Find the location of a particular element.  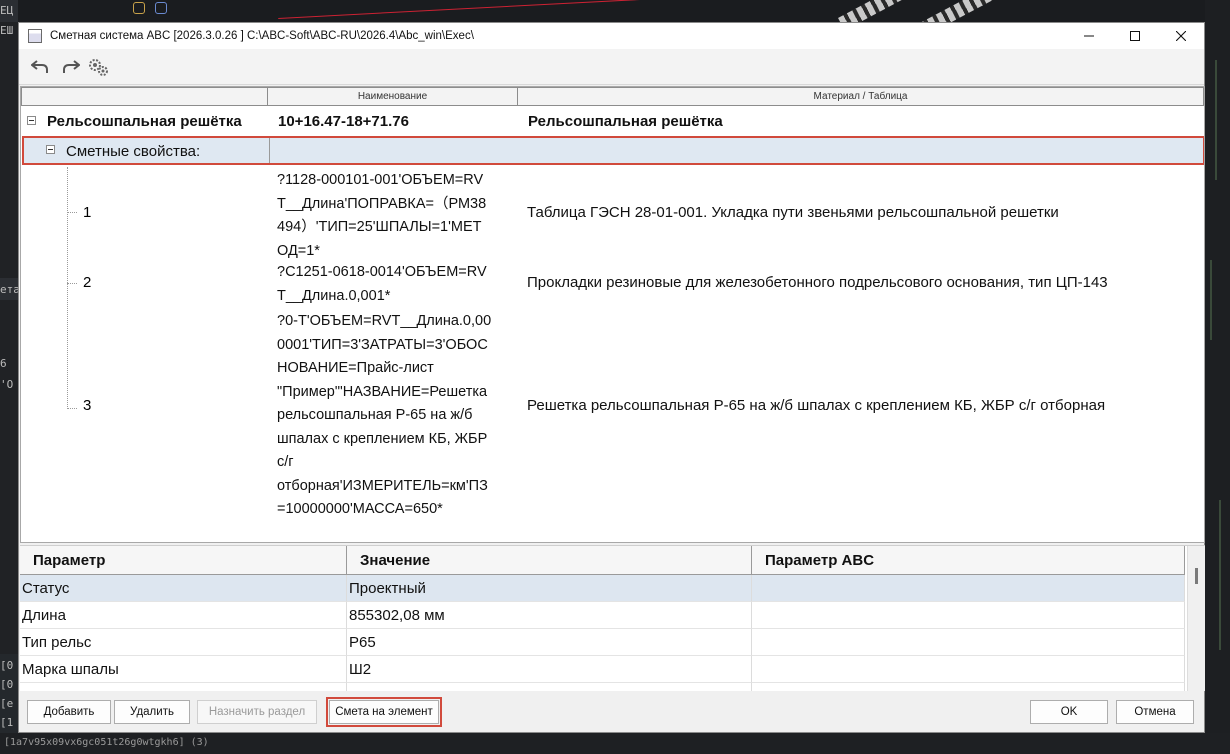

estimate-for-element-button: Смета на элемент is located at coordinates (384, 712).